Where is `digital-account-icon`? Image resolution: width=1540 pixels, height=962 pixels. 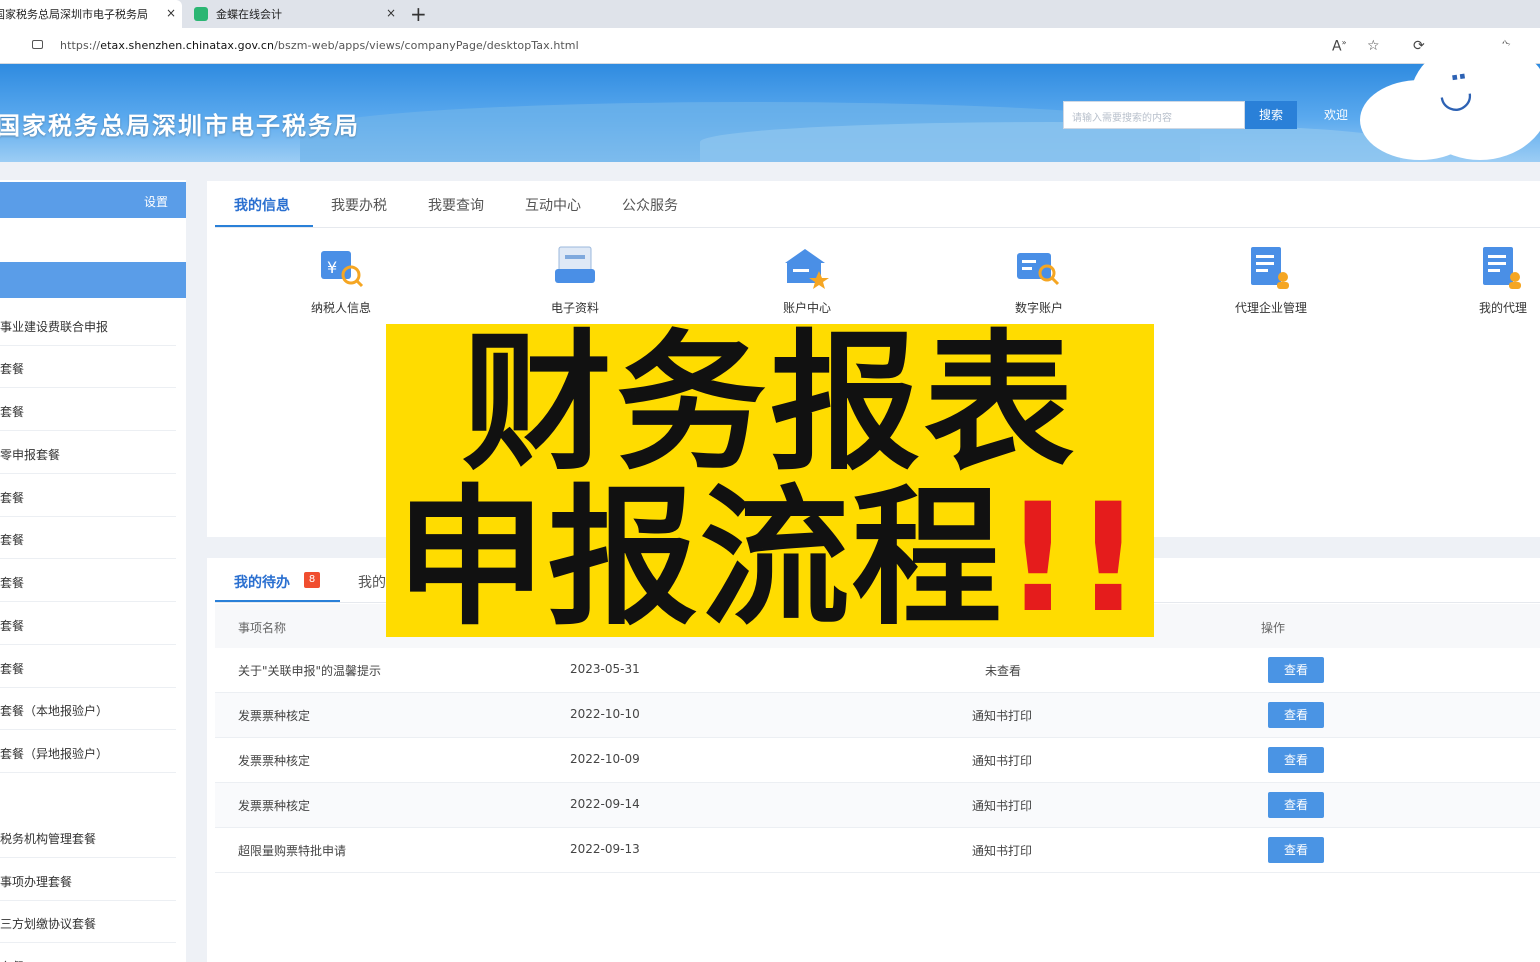 digital-account-icon is located at coordinates (1037, 267).